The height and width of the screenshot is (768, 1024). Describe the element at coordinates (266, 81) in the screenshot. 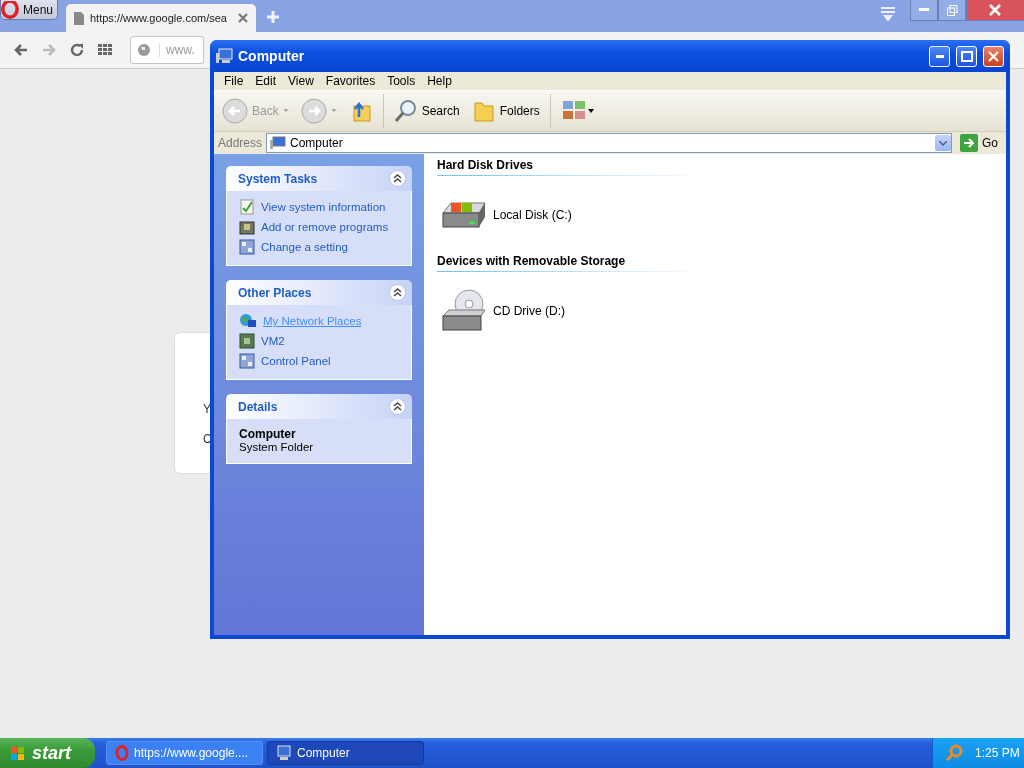

I see `menu-item: Edit` at that location.